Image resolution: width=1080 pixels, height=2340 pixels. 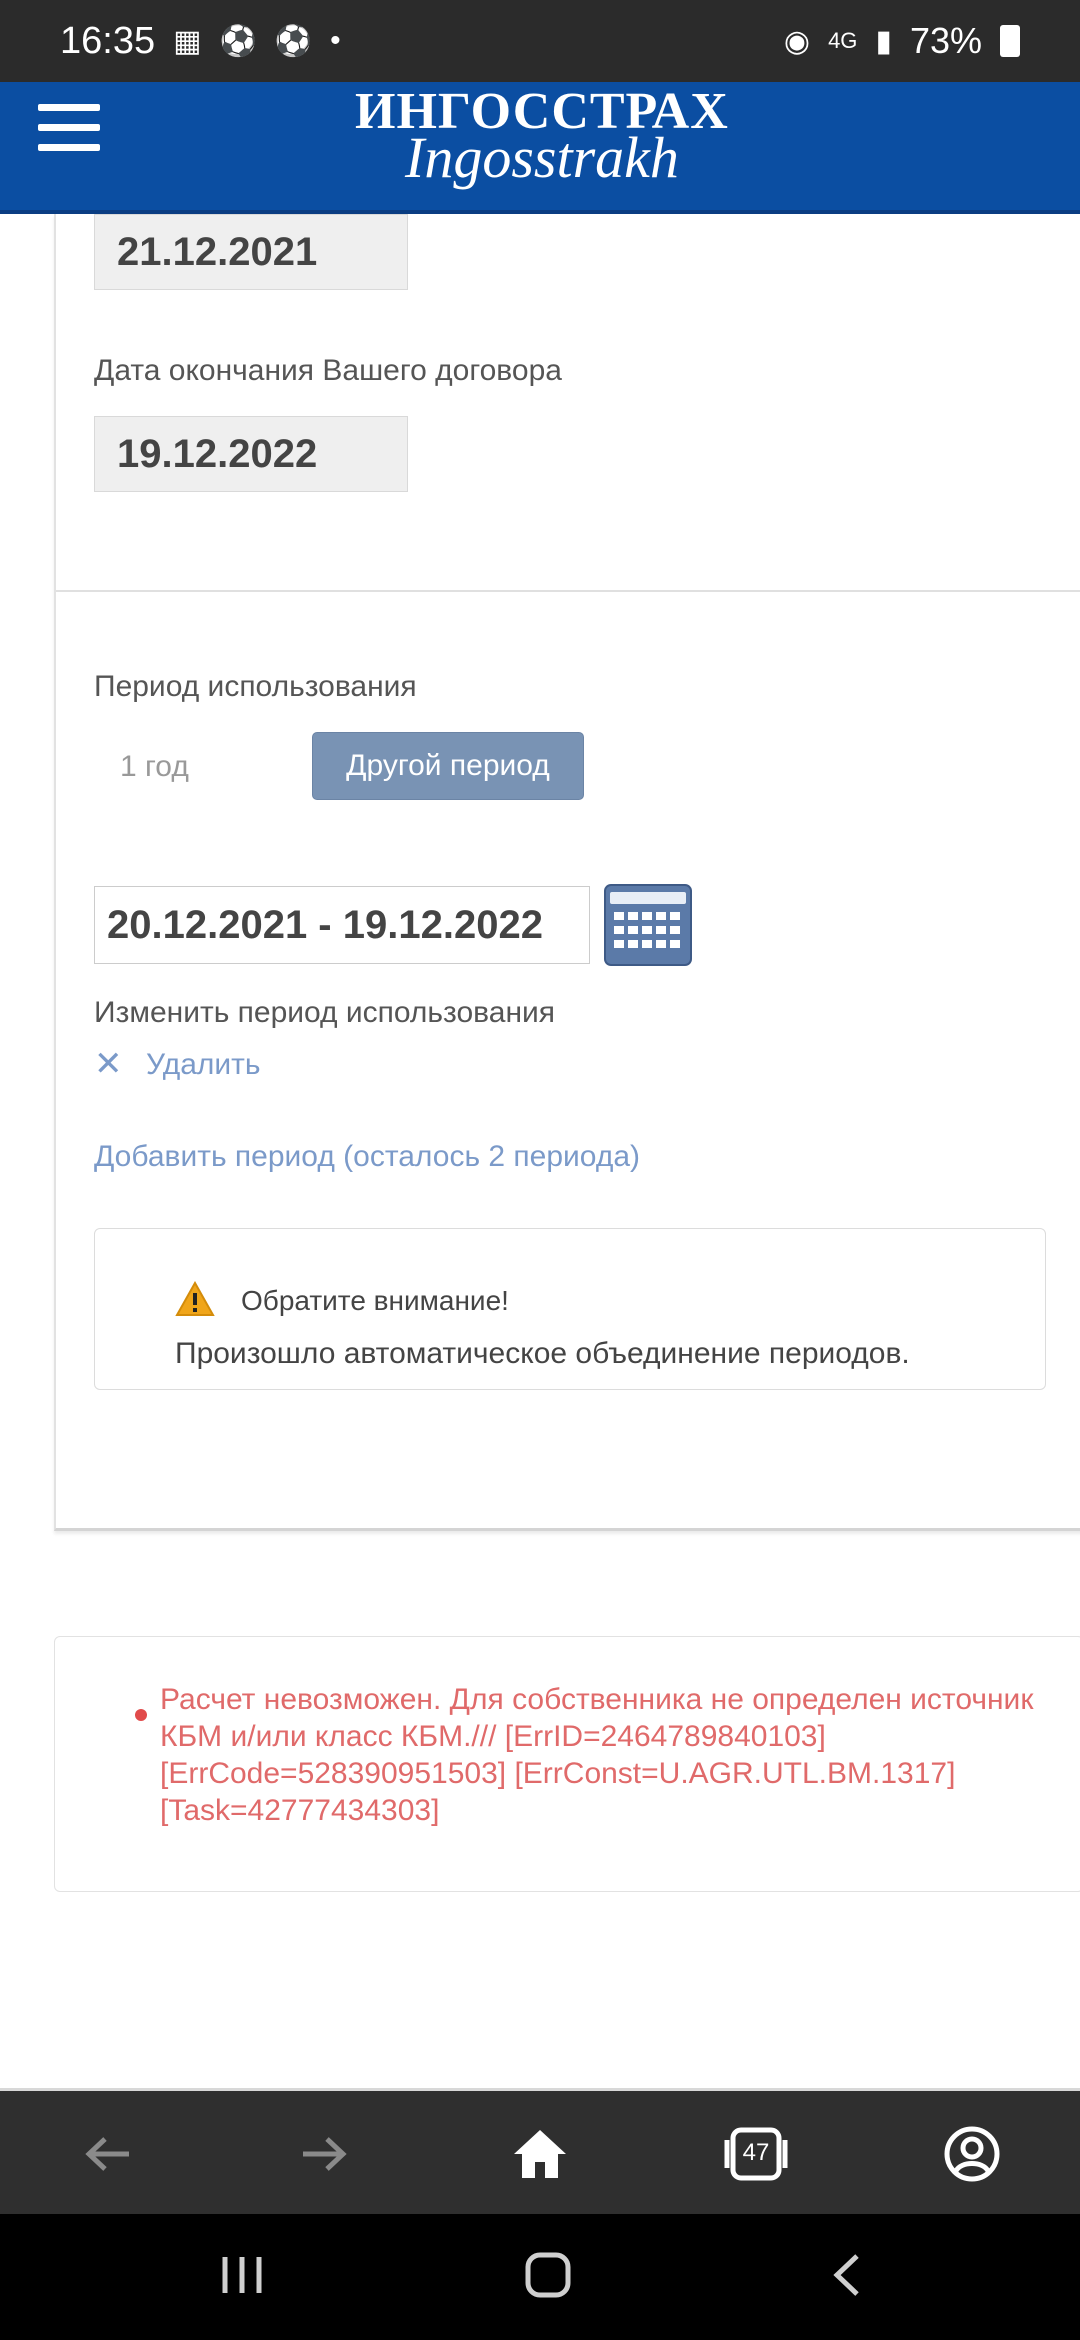 I want to click on app-header: ИНГОССТРАХ Ingosstrakh, so click(x=540, y=148).